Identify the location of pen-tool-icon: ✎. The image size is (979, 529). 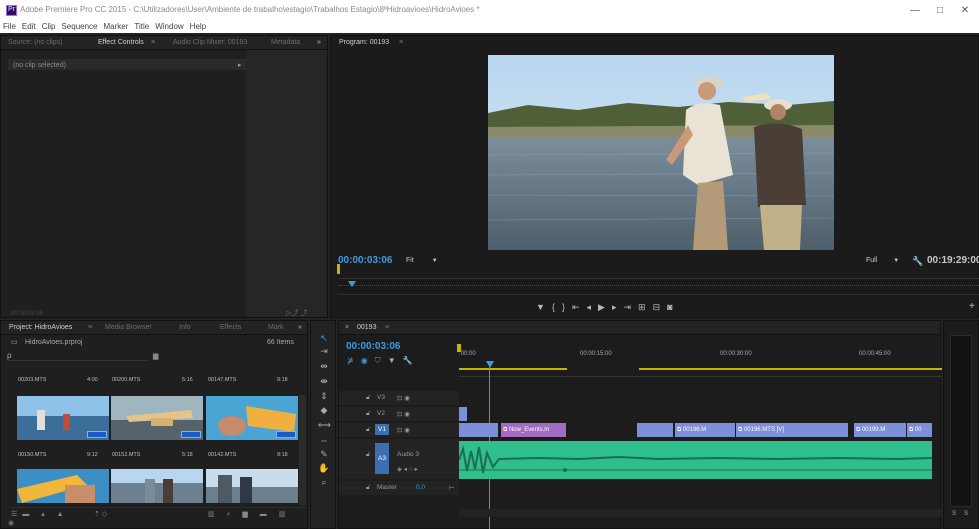
(324, 454).